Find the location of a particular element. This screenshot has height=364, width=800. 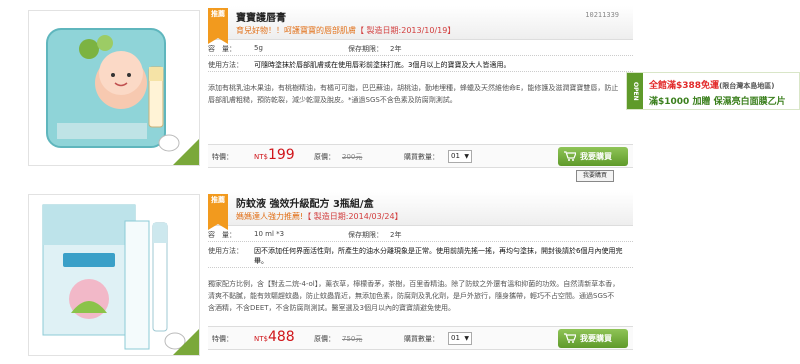

spec-row: 容 量： 5g 保存期限： 2年 is located at coordinates (420, 48).